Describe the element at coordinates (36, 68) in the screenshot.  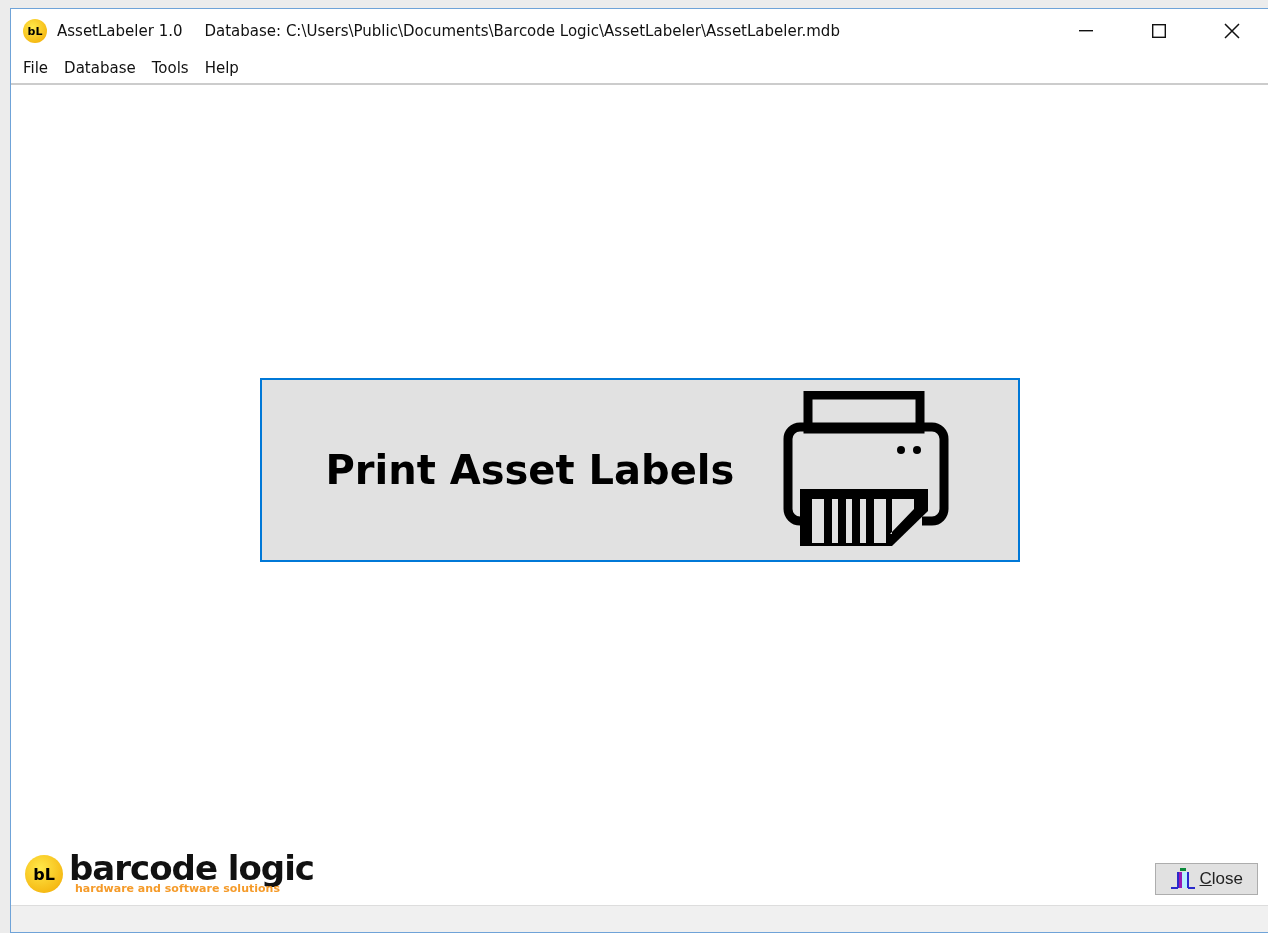
I see `menu-item: File` at that location.